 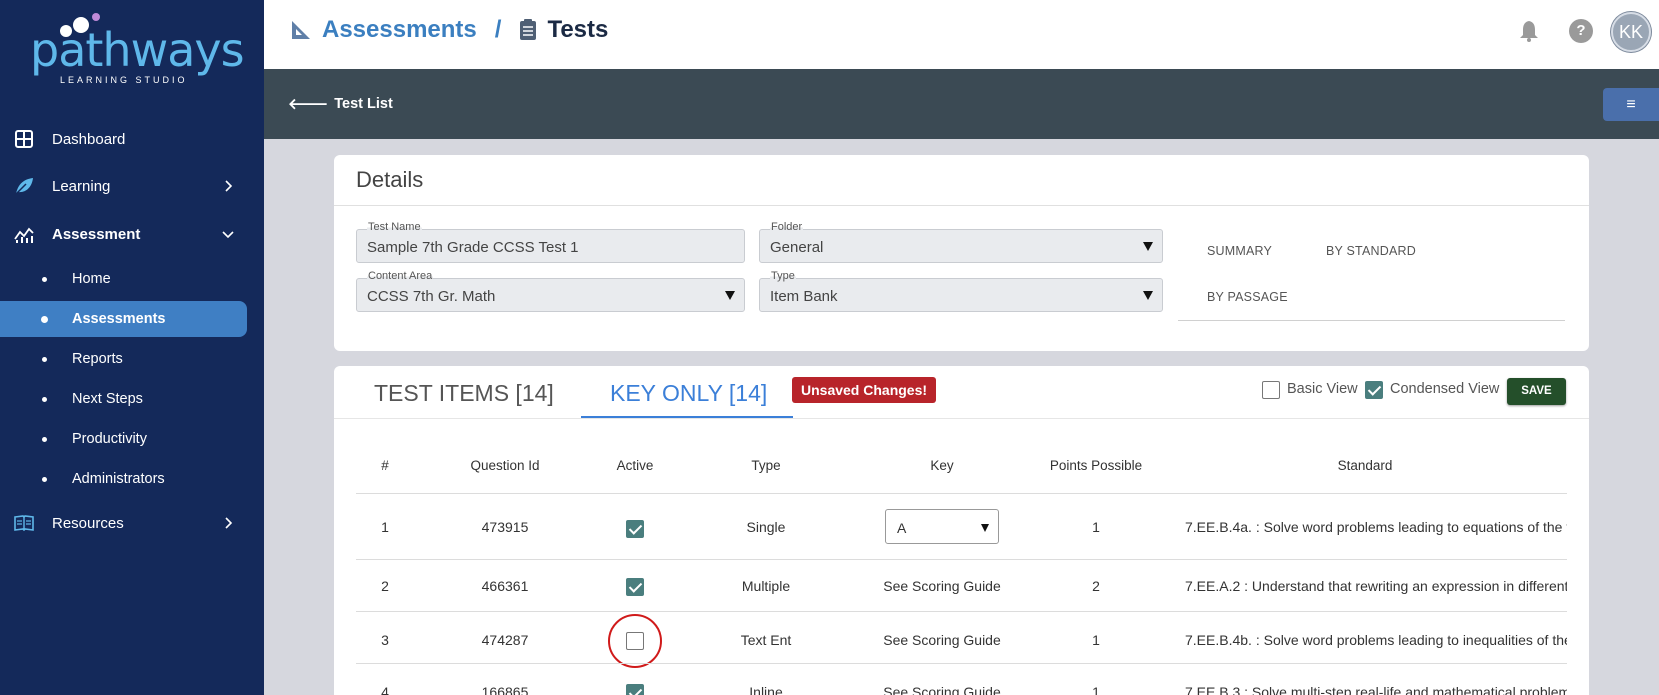 I want to click on checklist-icon, so click(x=528, y=29).